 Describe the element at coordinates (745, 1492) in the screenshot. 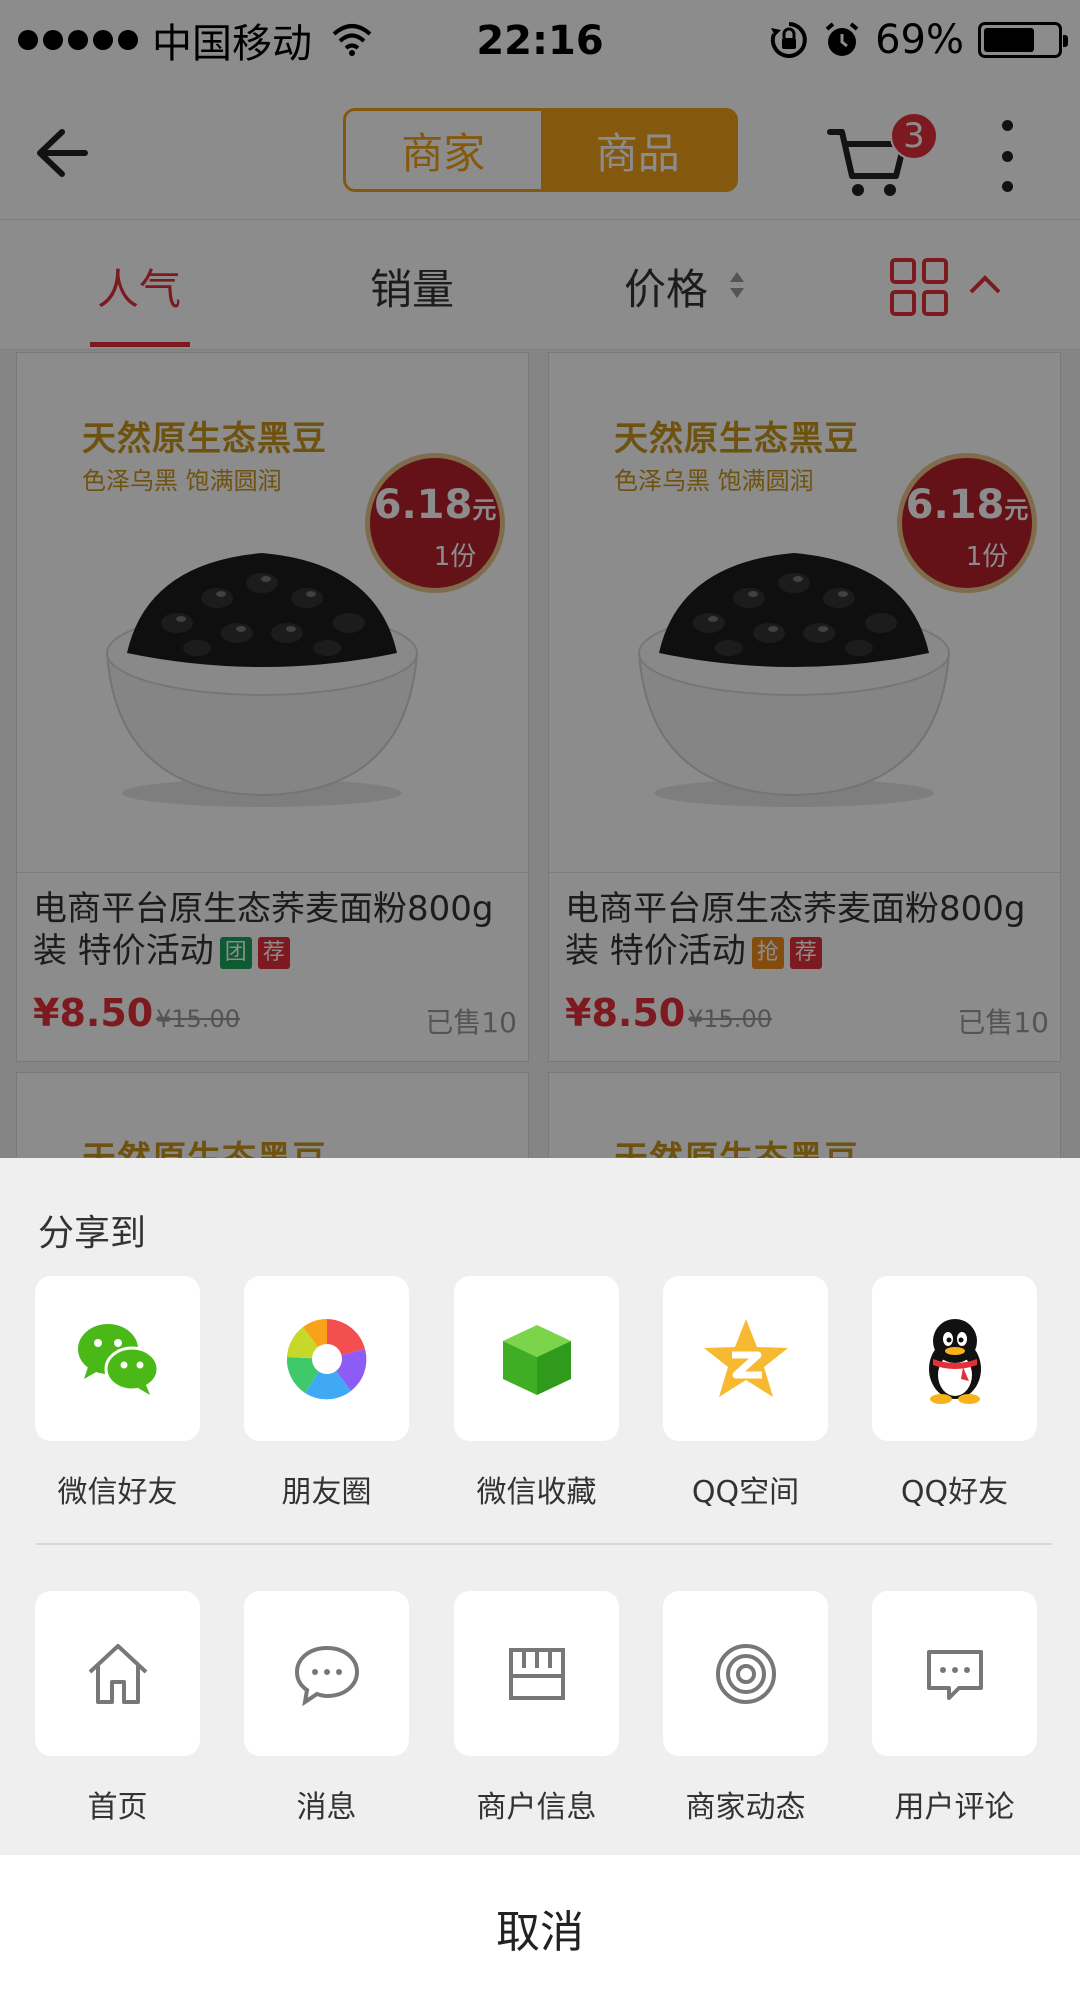

I see `share-label: QQ空间` at that location.